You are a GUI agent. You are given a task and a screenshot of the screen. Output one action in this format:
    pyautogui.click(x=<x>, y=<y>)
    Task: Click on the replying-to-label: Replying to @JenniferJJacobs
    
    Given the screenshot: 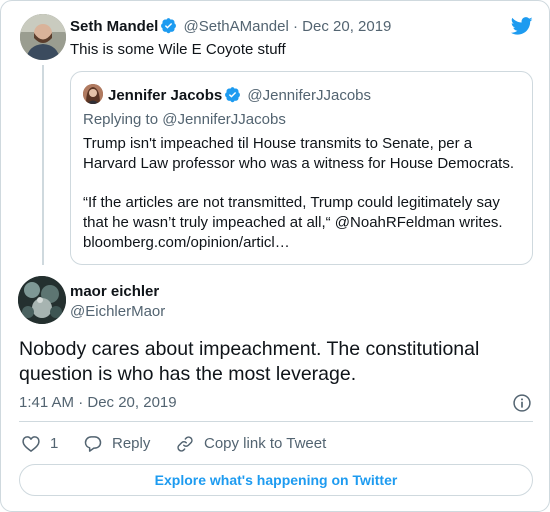 What is the action you would take?
    pyautogui.click(x=184, y=119)
    